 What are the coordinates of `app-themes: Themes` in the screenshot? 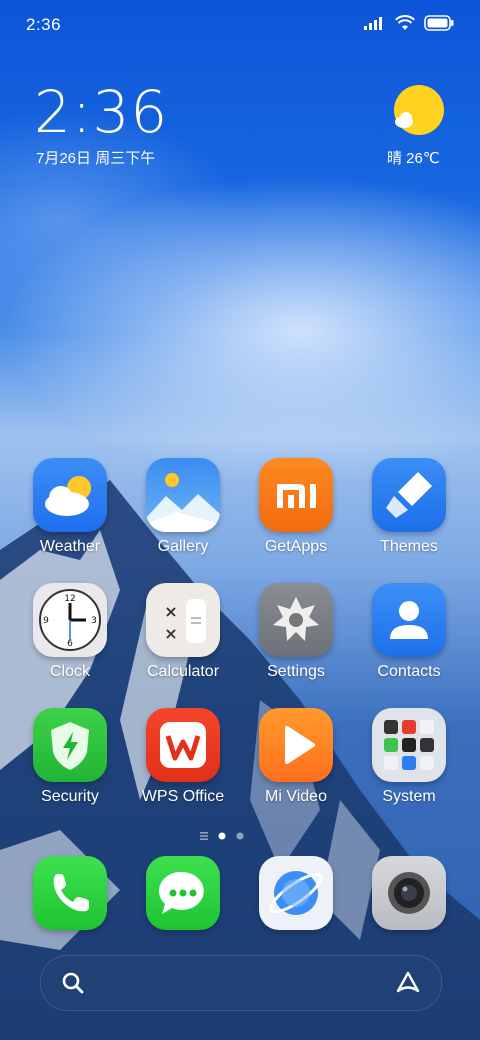 It's located at (409, 507).